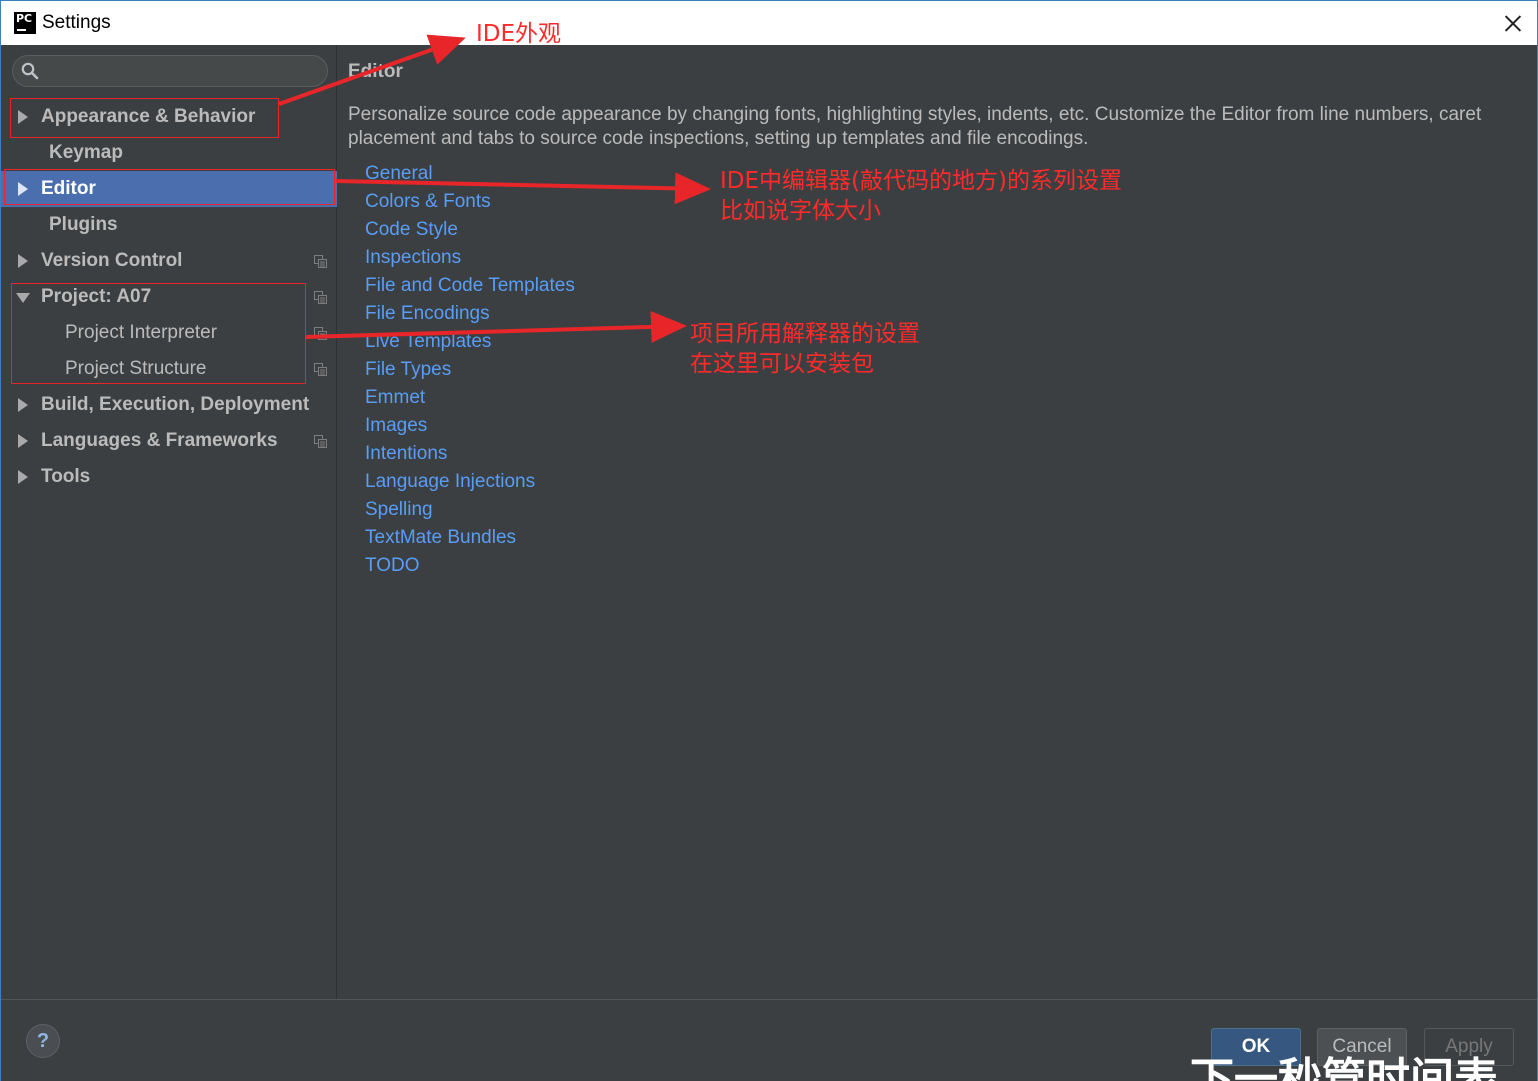  What do you see at coordinates (169, 297) in the screenshot?
I see `sidebar-item-project-a07: Project: A07` at bounding box center [169, 297].